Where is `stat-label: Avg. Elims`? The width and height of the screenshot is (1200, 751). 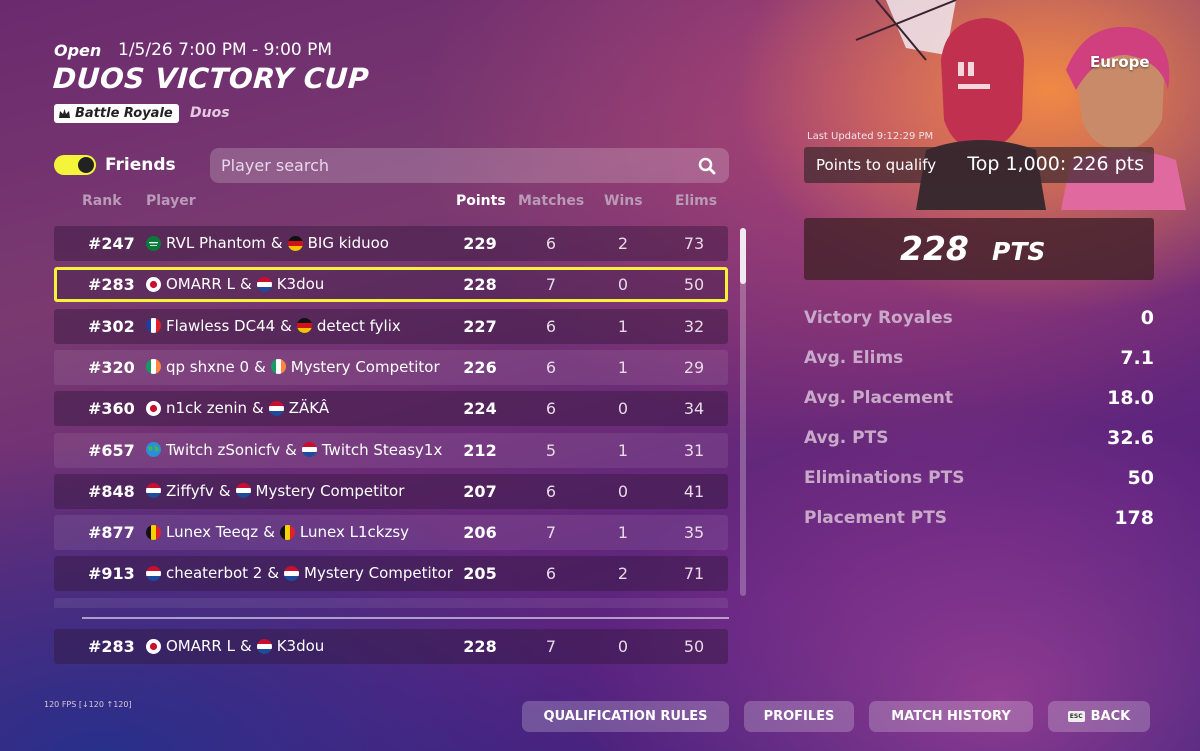
stat-label: Avg. Elims is located at coordinates (854, 358).